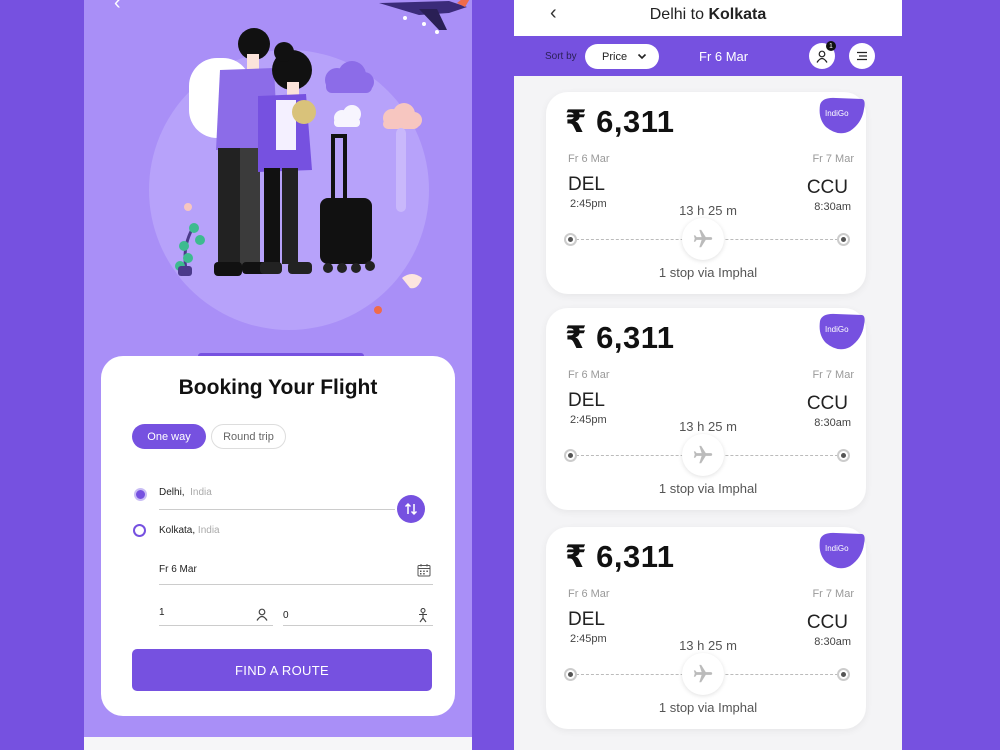  I want to click on passengers-button: 1, so click(822, 55).